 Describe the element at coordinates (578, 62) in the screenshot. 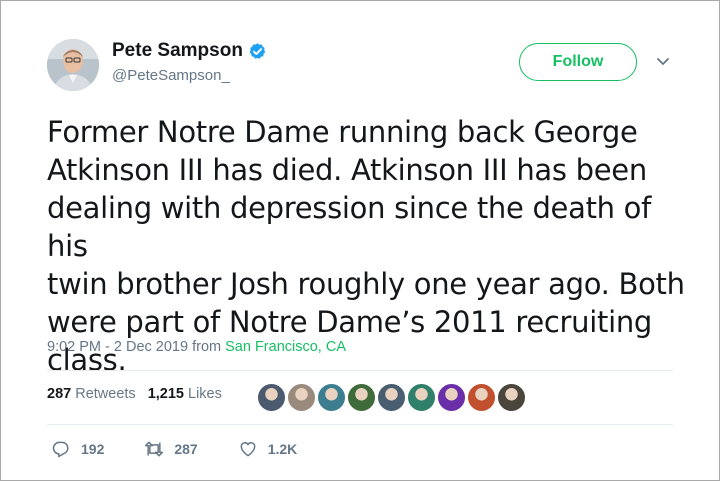

I see `follow-button: Follow` at that location.